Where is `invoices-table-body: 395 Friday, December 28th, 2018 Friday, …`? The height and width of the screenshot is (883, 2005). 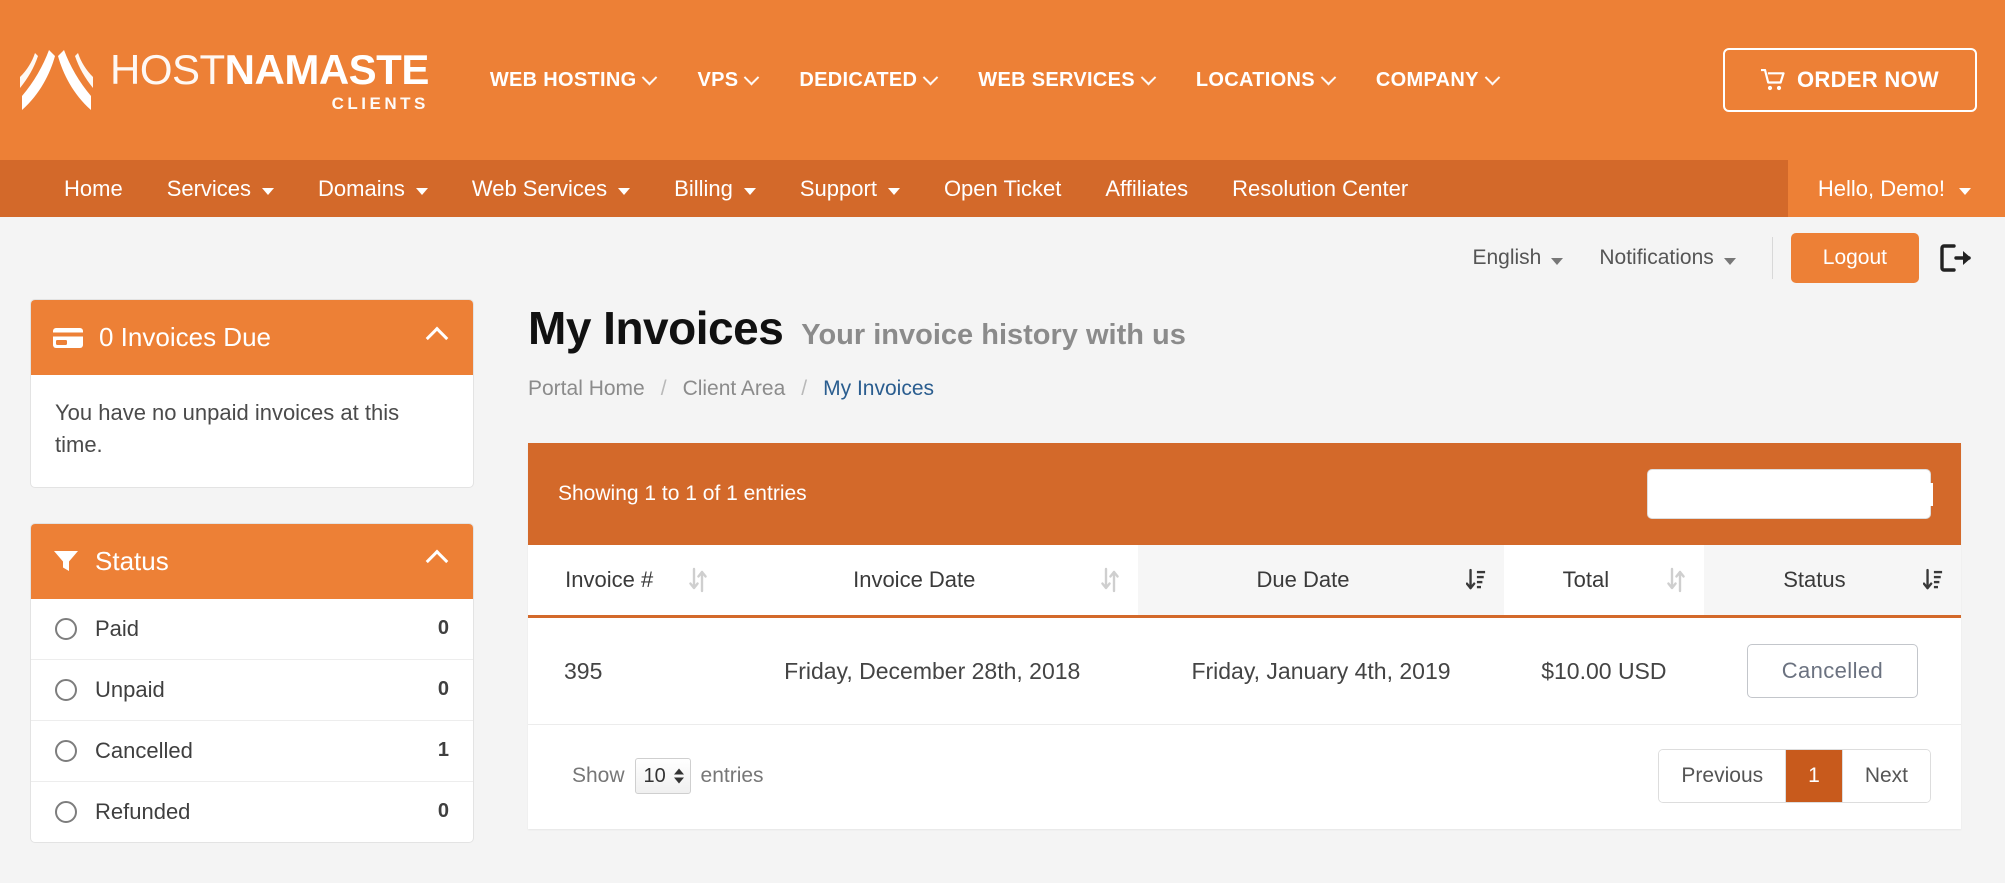 invoices-table-body: 395 Friday, December 28th, 2018 Friday, … is located at coordinates (1244, 670).